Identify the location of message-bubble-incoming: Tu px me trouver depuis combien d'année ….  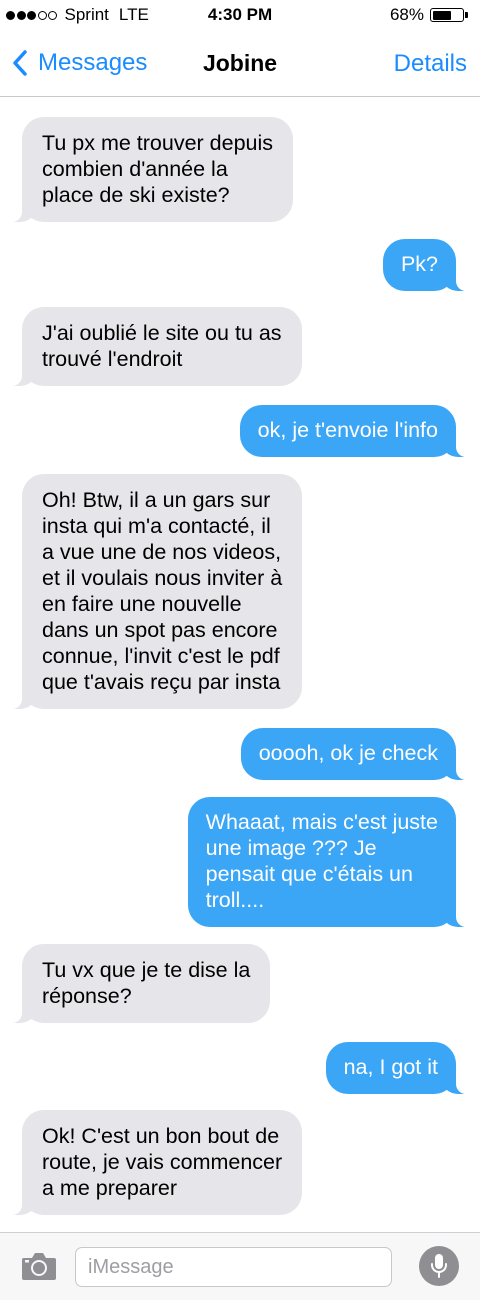
(151, 169).